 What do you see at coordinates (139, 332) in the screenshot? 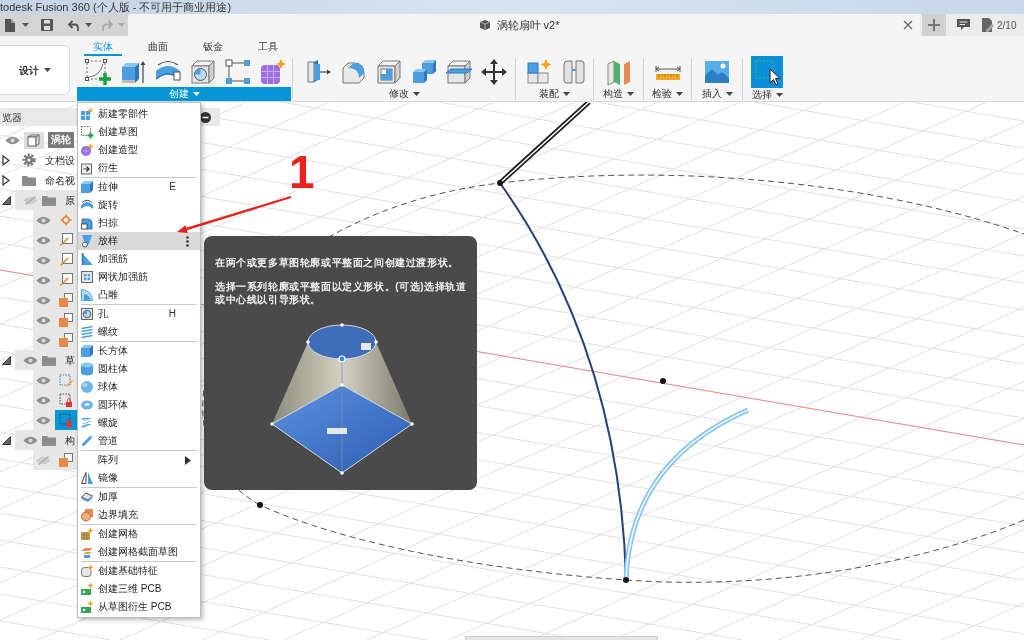
I see `menu-item: 螺纹` at bounding box center [139, 332].